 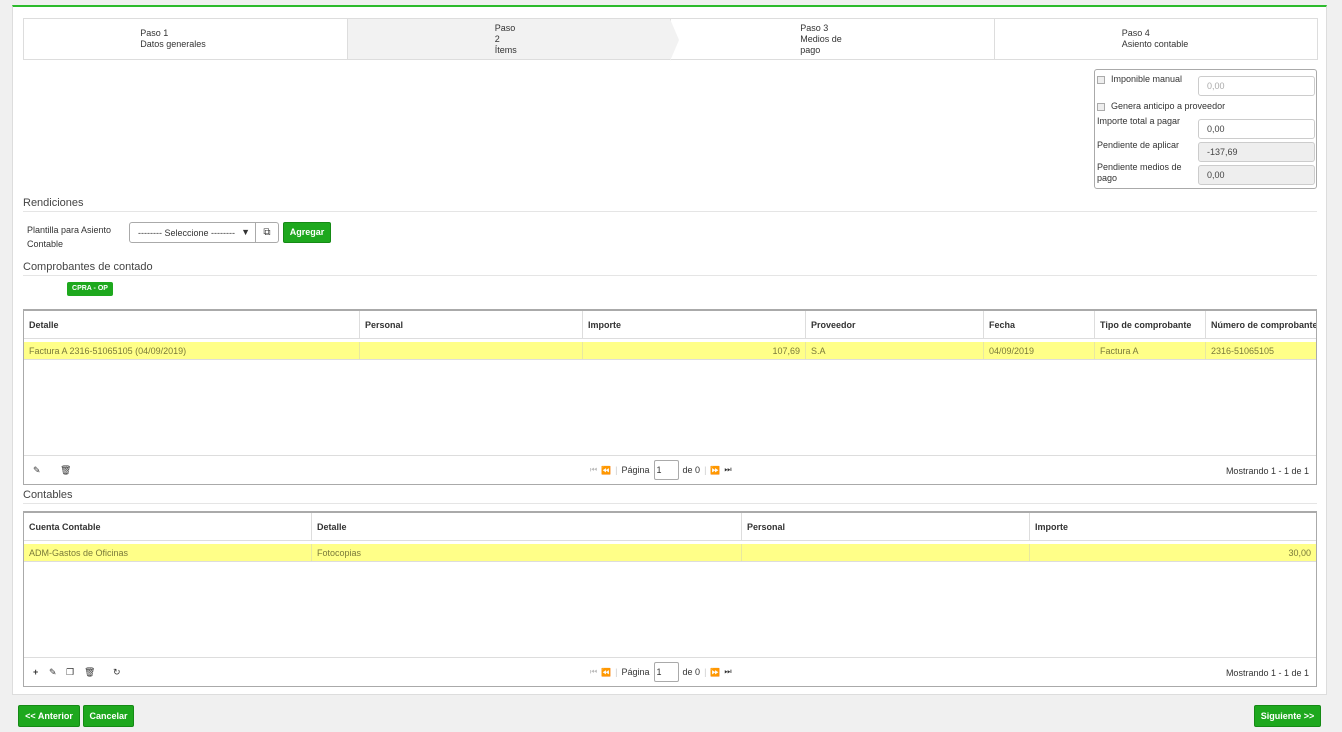 I want to click on cpra-op-badge: CPRA - OP, so click(x=90, y=289).